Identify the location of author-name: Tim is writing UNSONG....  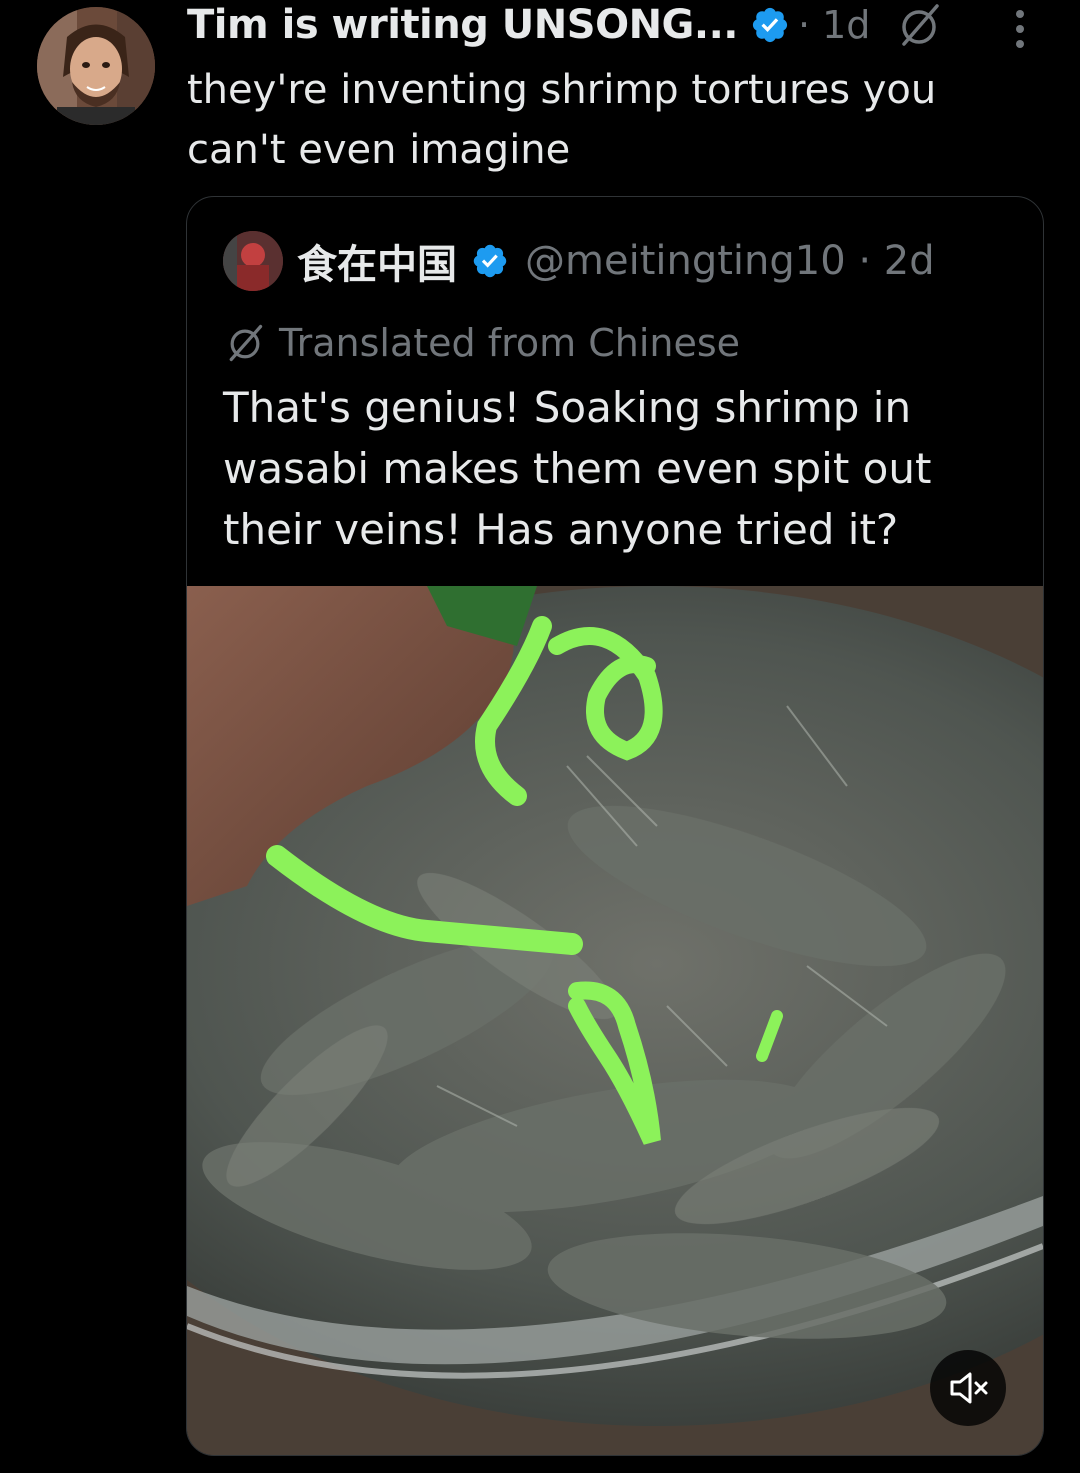
(462, 25).